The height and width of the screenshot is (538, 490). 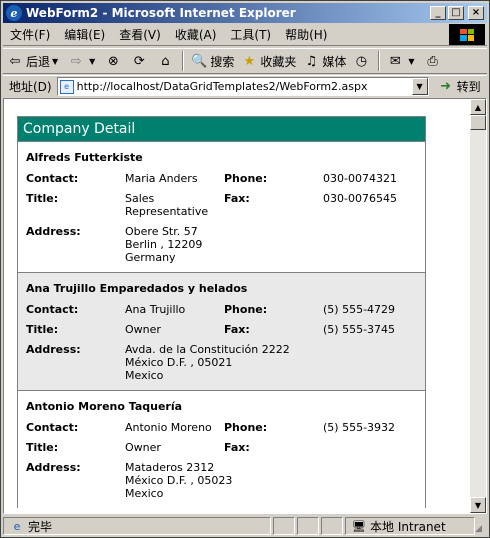 I want to click on menu-edit: 编辑(E), so click(x=84, y=34).